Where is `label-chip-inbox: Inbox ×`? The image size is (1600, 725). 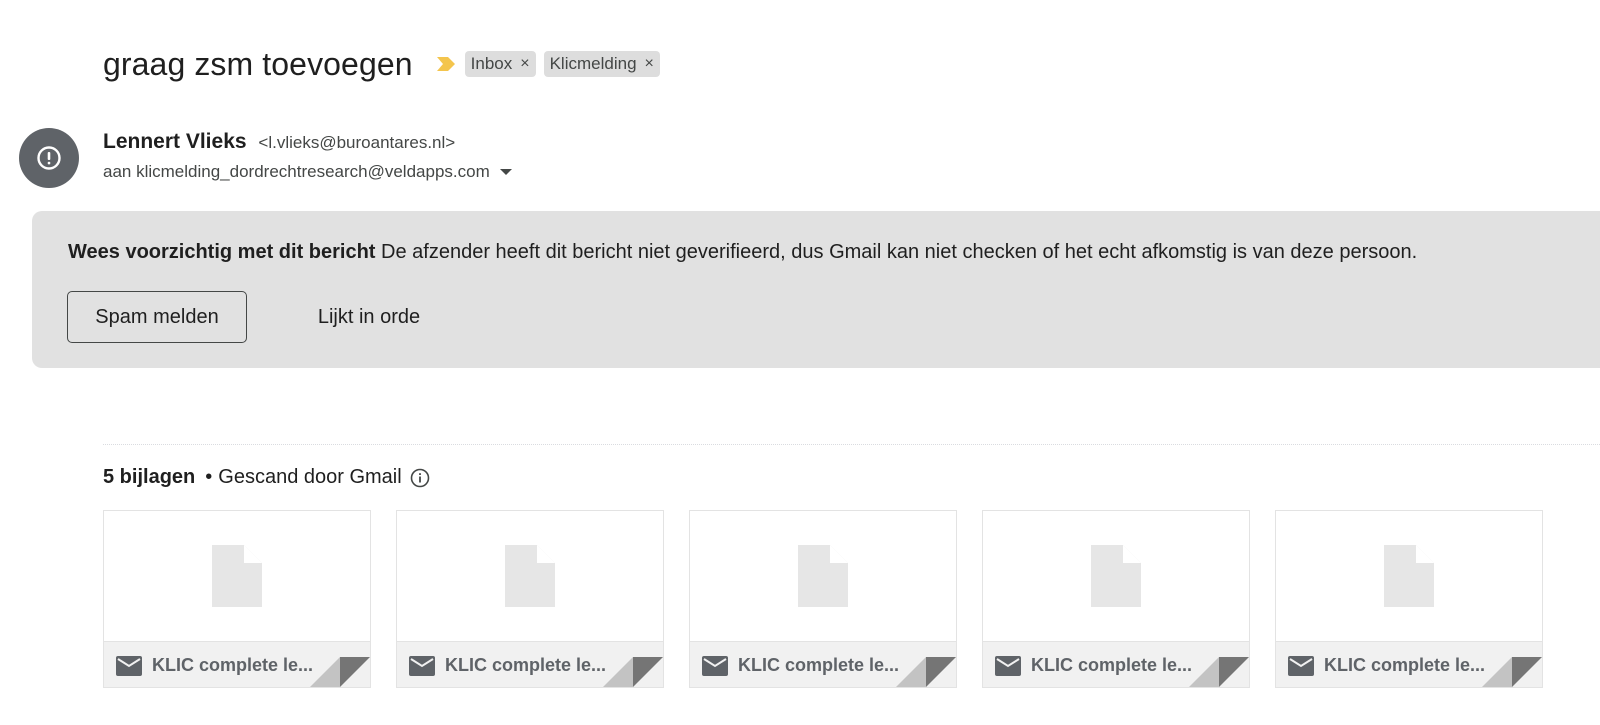 label-chip-inbox: Inbox × is located at coordinates (500, 64).